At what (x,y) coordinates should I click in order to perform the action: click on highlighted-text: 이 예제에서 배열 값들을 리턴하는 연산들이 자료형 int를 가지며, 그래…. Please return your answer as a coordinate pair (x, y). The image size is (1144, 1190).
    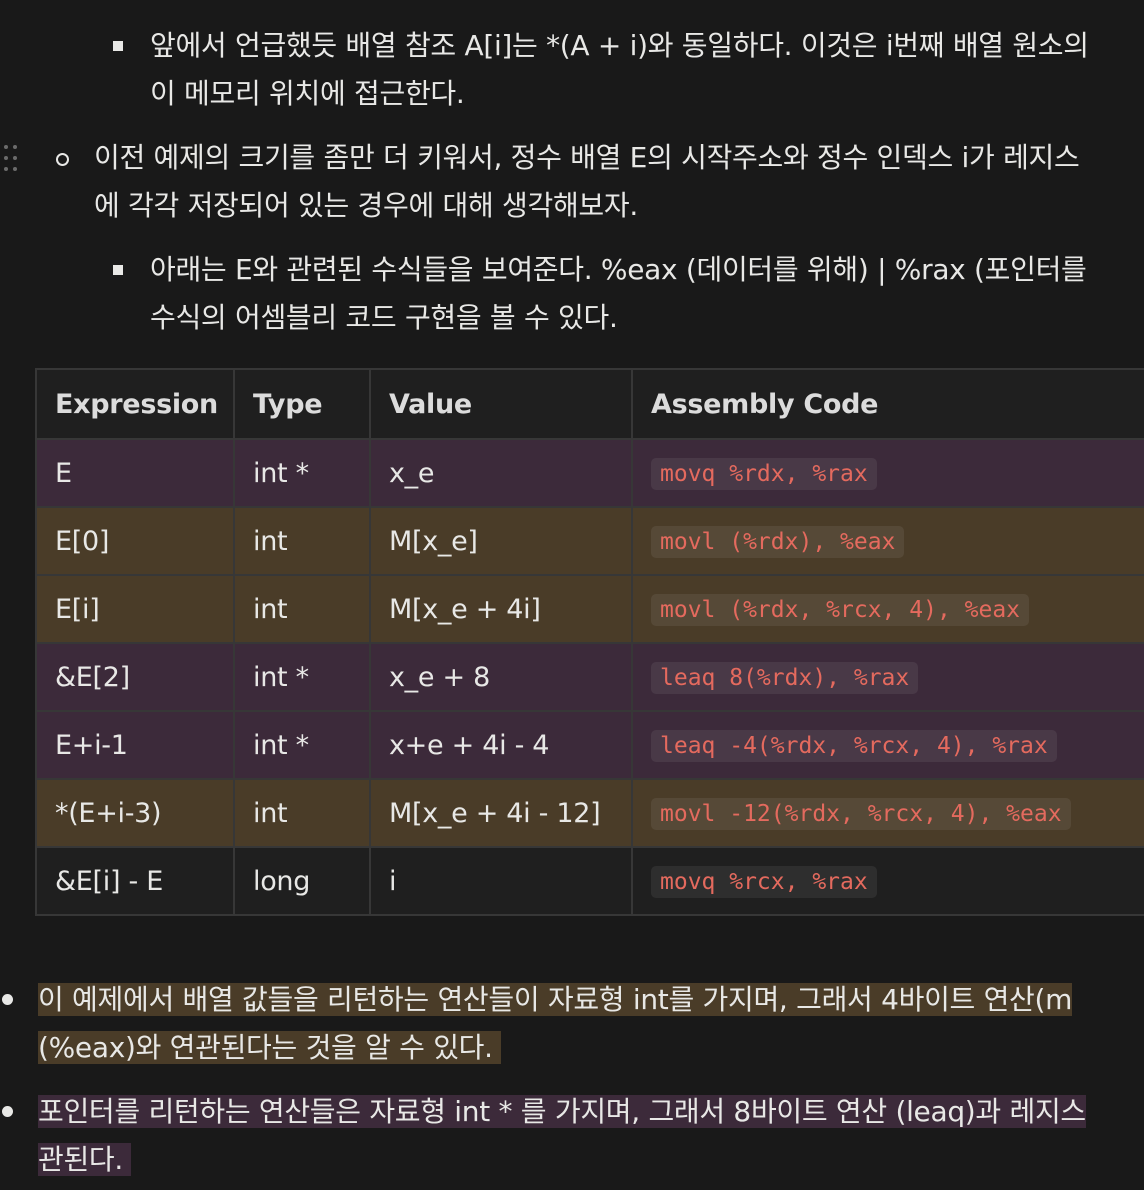
    Looking at the image, I should click on (555, 999).